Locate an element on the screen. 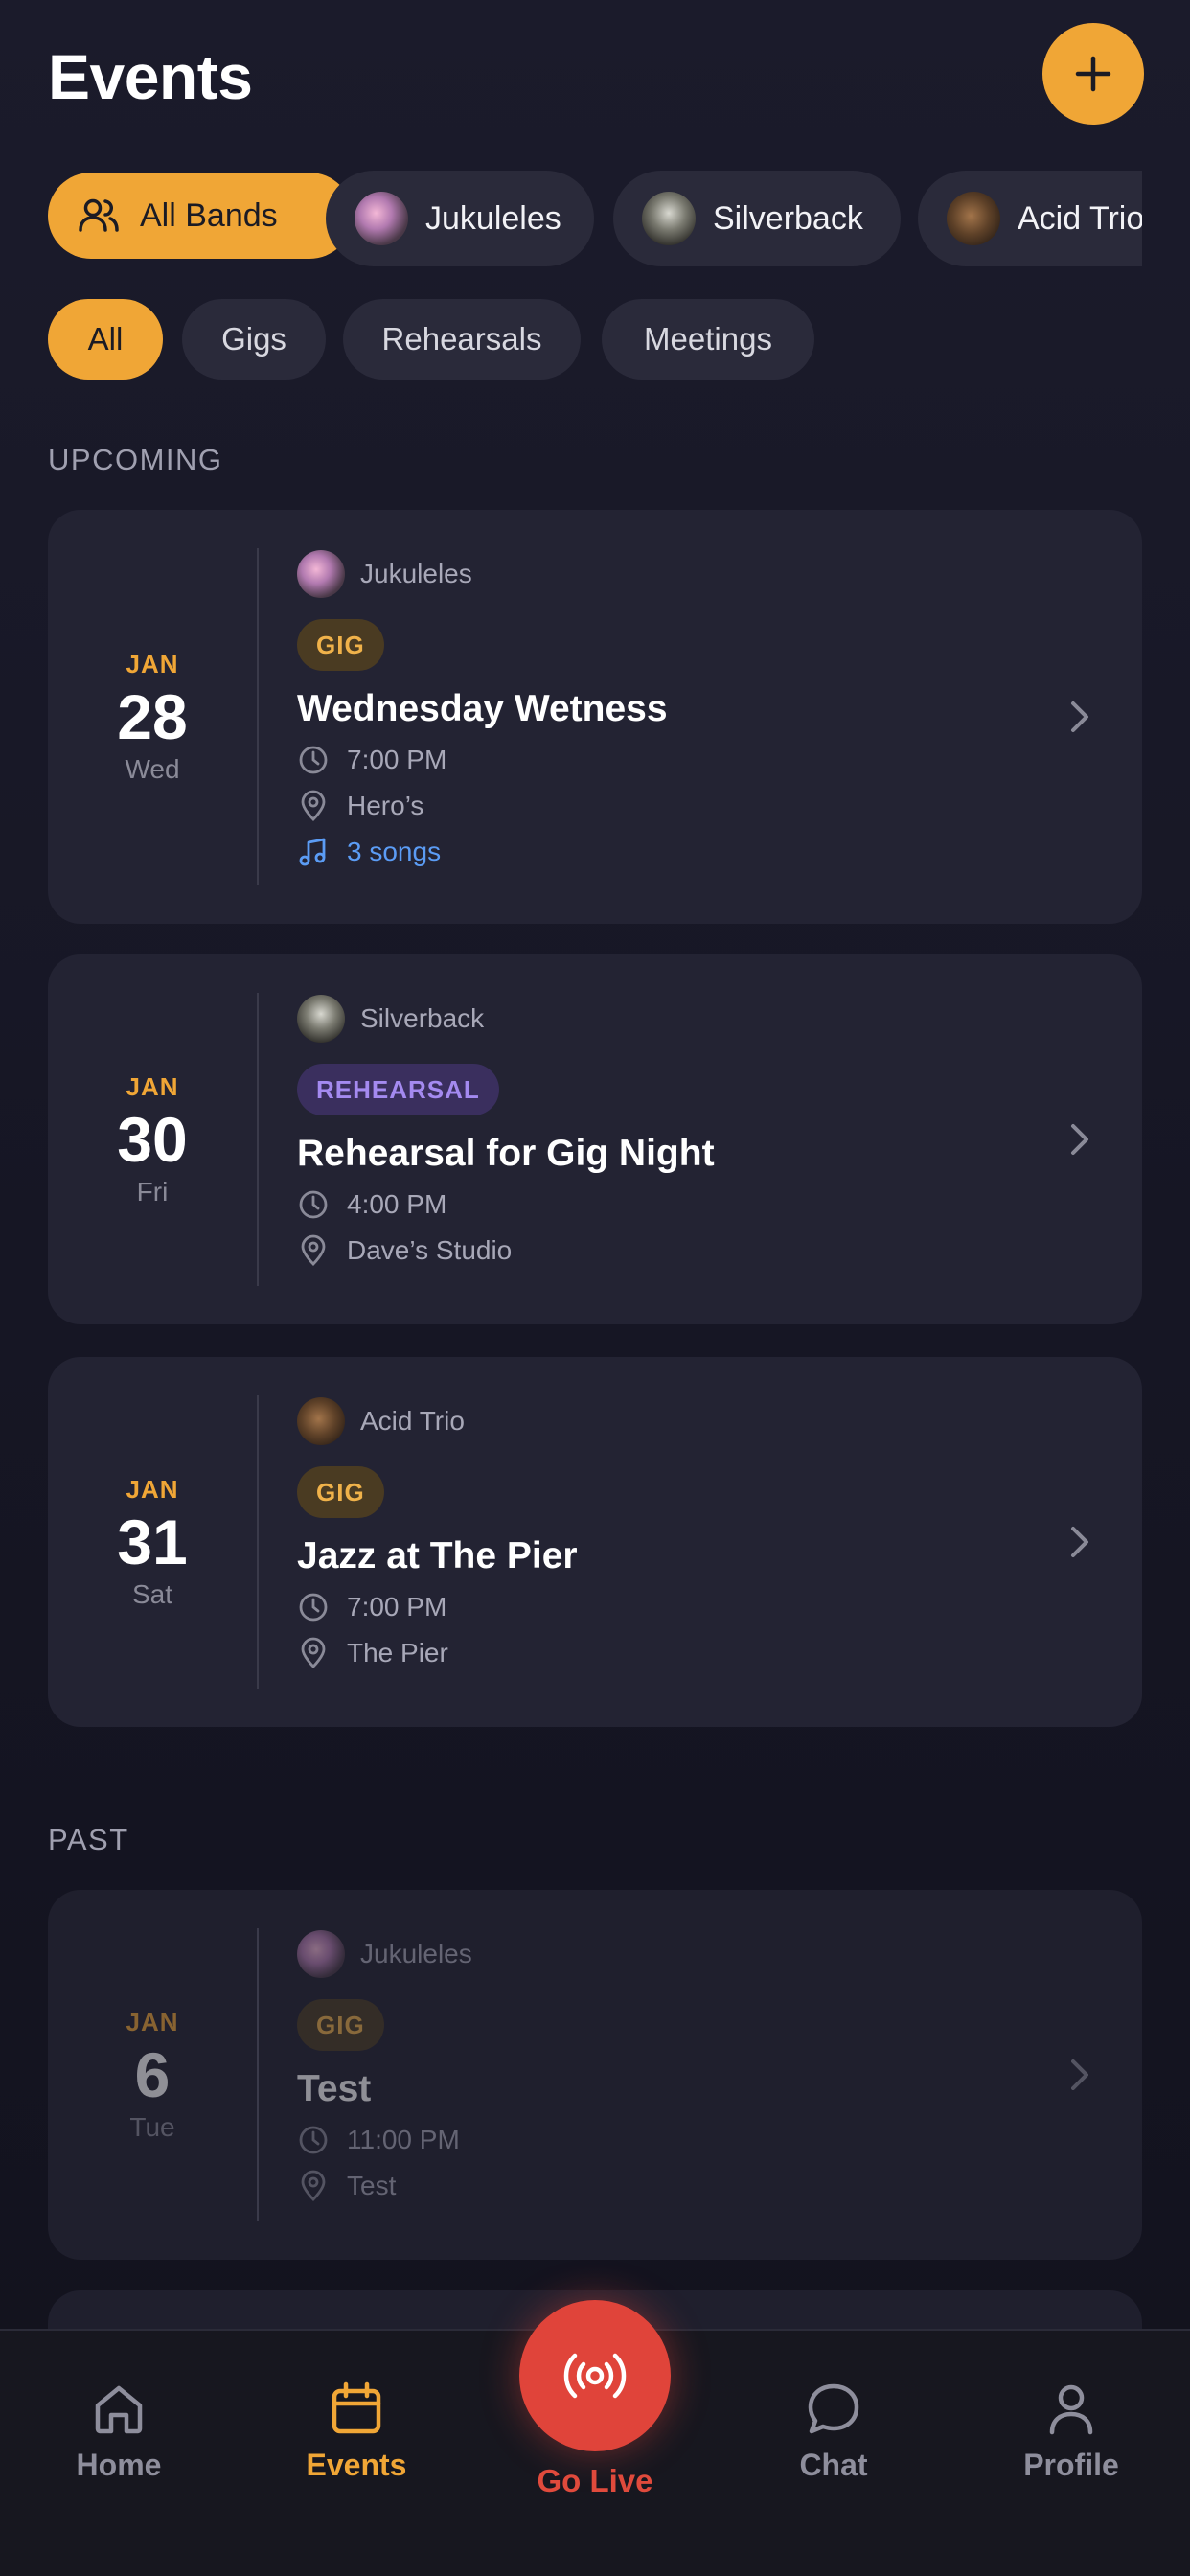 This screenshot has width=1190, height=2576. type-chip-meetings: Meetings is located at coordinates (708, 339).